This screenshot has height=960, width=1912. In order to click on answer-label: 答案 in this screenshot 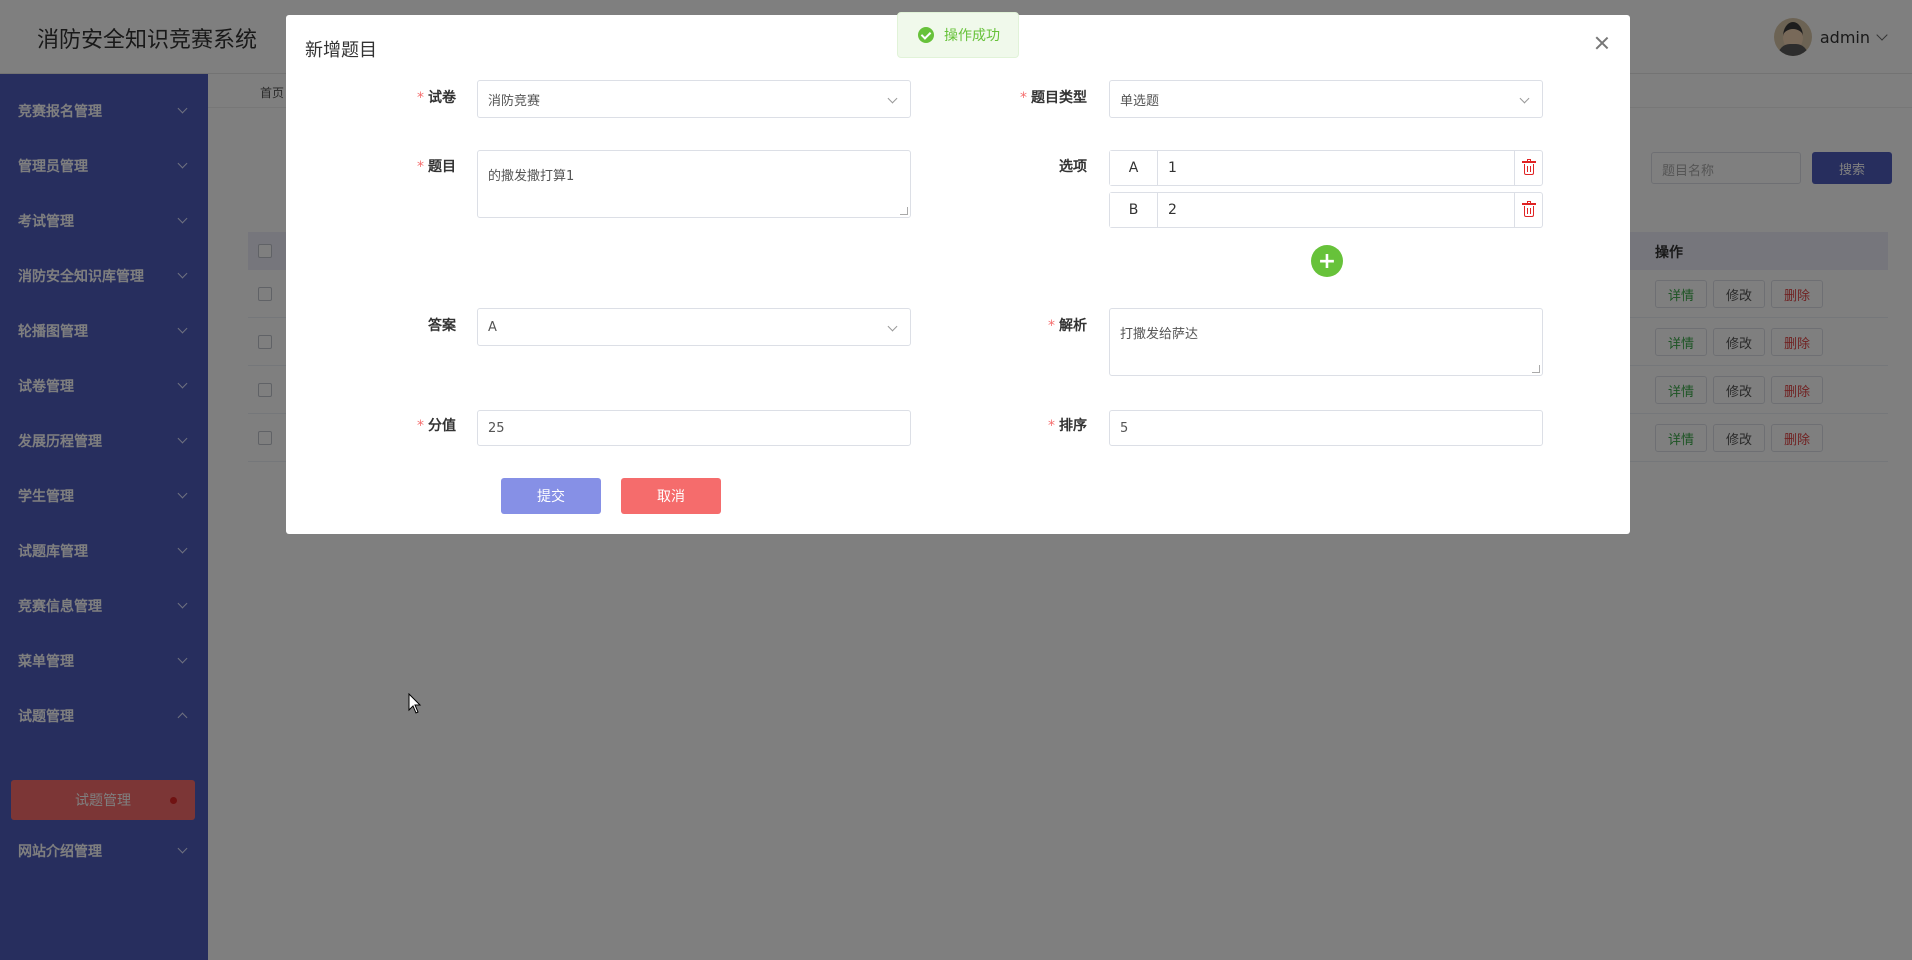, I will do `click(442, 326)`.